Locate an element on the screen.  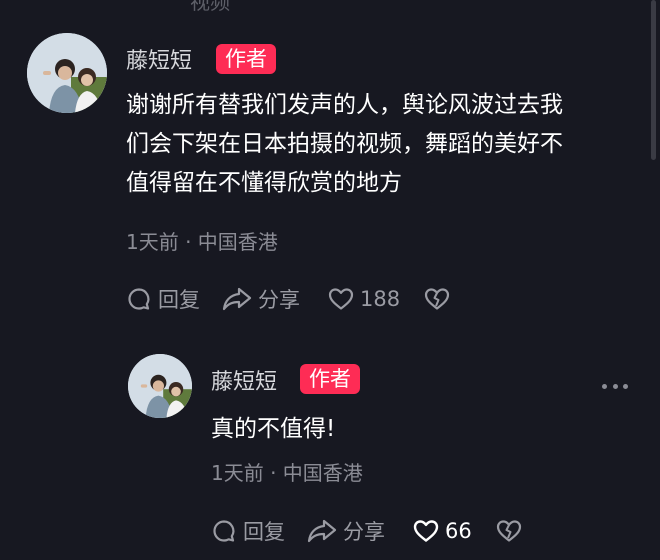
comment-text-line: 谢谢所有替我们发声的人，舆论风波过去我 is located at coordinates (344, 105).